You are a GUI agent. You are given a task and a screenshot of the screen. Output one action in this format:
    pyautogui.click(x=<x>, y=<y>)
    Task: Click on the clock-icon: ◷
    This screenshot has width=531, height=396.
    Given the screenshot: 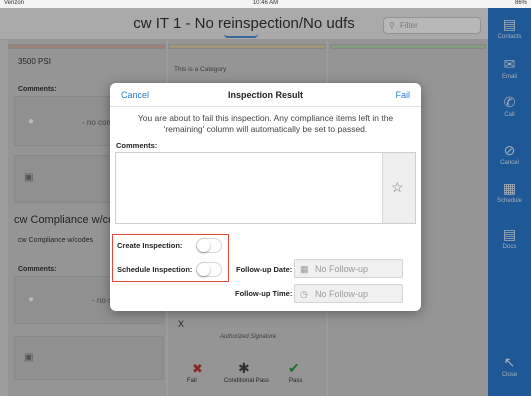 What is the action you would take?
    pyautogui.click(x=304, y=294)
    